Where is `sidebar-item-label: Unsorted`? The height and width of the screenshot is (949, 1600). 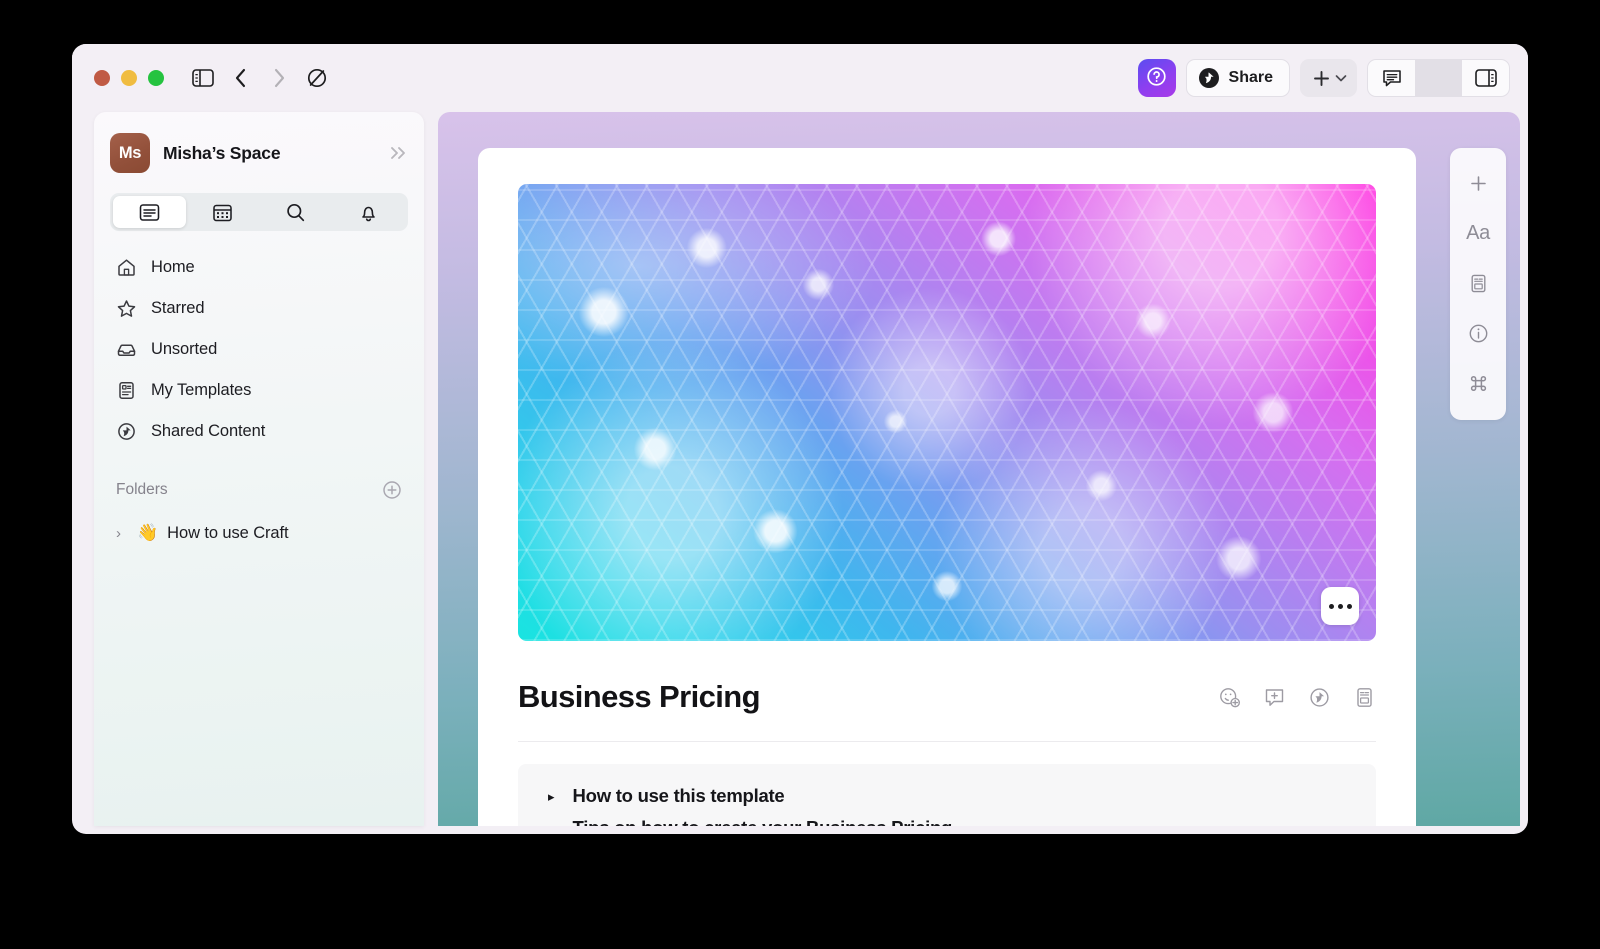 sidebar-item-label: Unsorted is located at coordinates (184, 349).